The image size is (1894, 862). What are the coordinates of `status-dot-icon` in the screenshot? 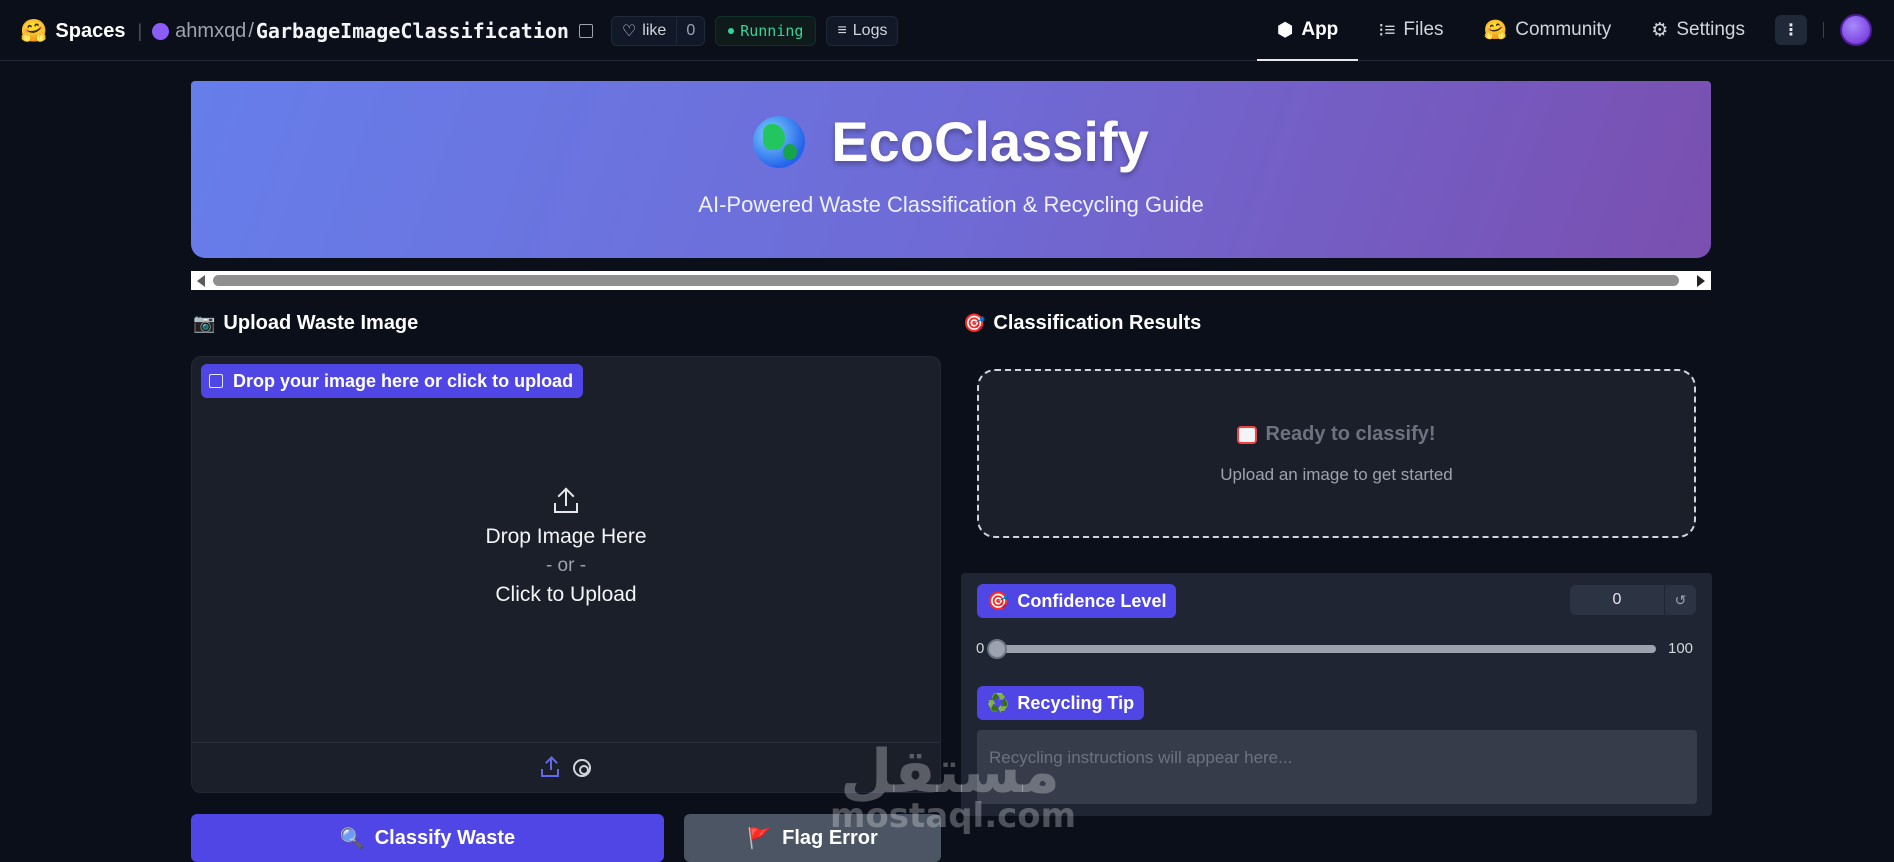 It's located at (731, 31).